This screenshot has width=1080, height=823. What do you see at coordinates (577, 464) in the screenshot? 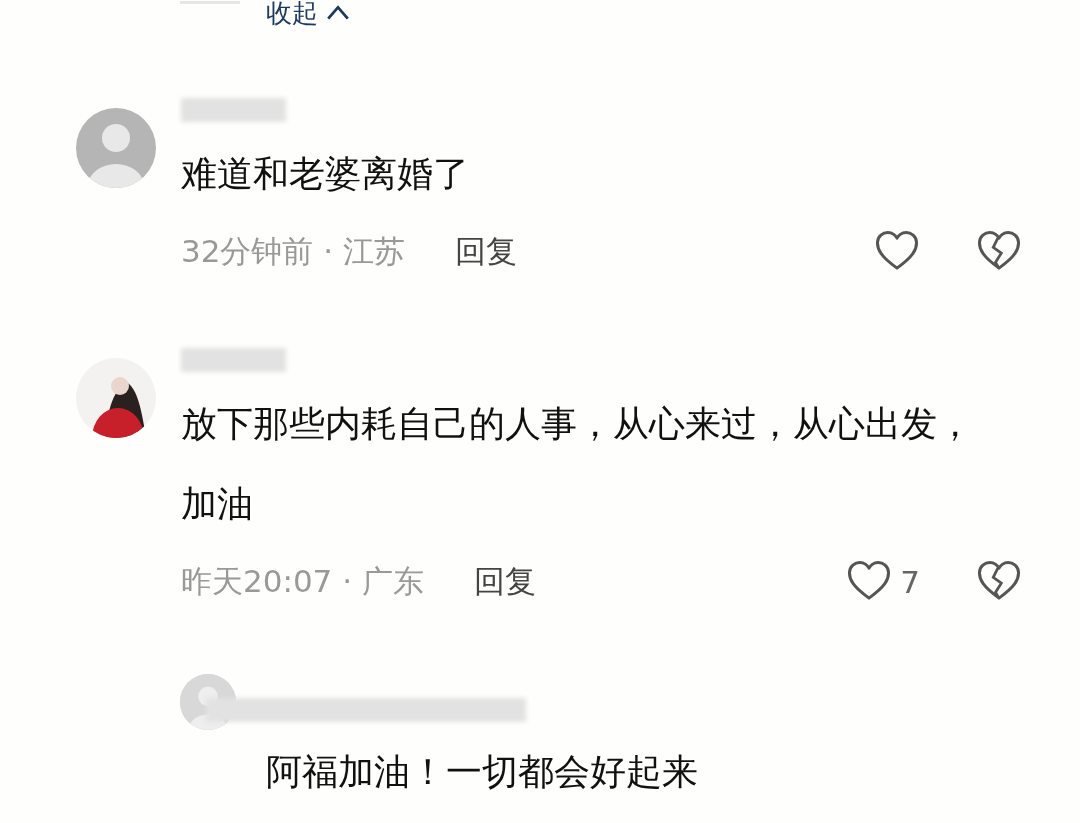
I see `comment-text: 放下那些内耗自己的人事，从心来过，从心出发，加油` at bounding box center [577, 464].